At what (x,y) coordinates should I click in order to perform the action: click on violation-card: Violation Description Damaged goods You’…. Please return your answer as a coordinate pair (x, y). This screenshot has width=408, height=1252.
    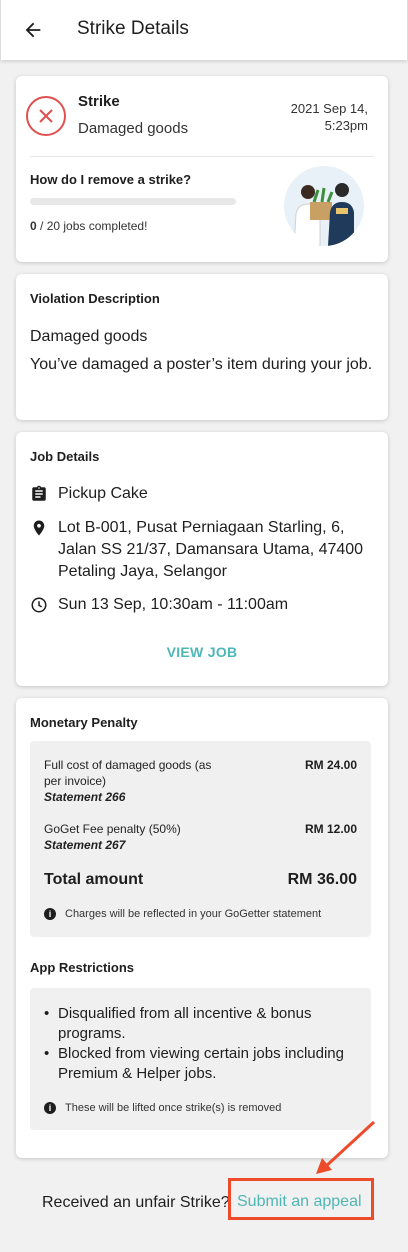
    Looking at the image, I should click on (202, 347).